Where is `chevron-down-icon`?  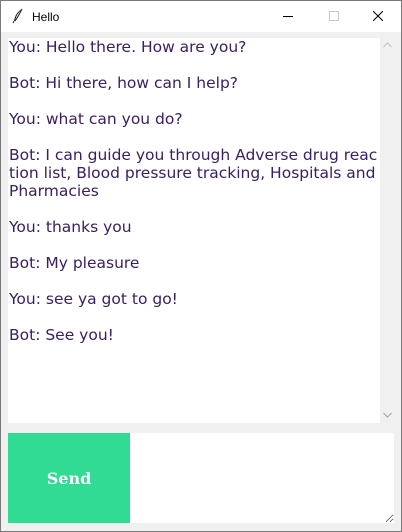 chevron-down-icon is located at coordinates (387, 415).